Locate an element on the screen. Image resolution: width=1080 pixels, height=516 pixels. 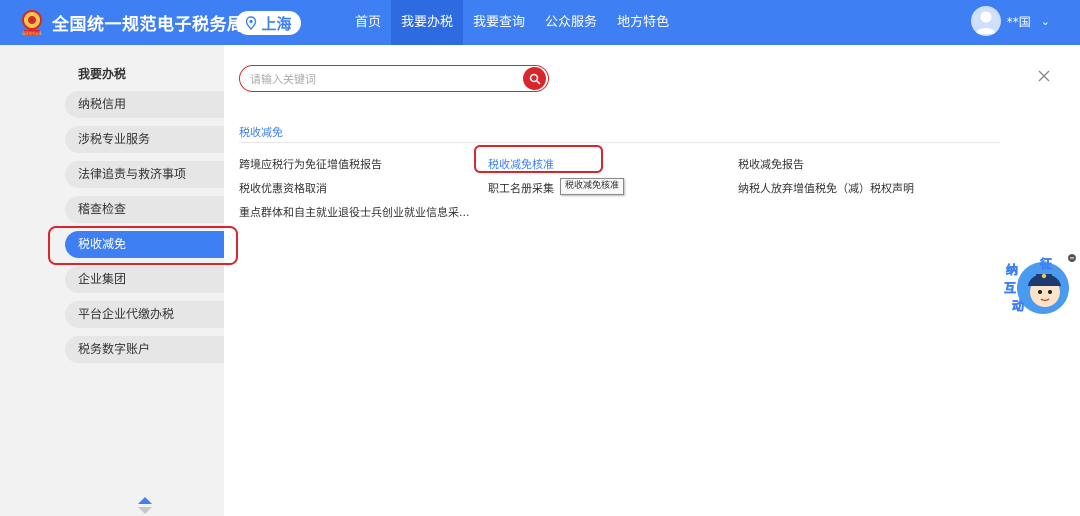
search-bar is located at coordinates (394, 78).